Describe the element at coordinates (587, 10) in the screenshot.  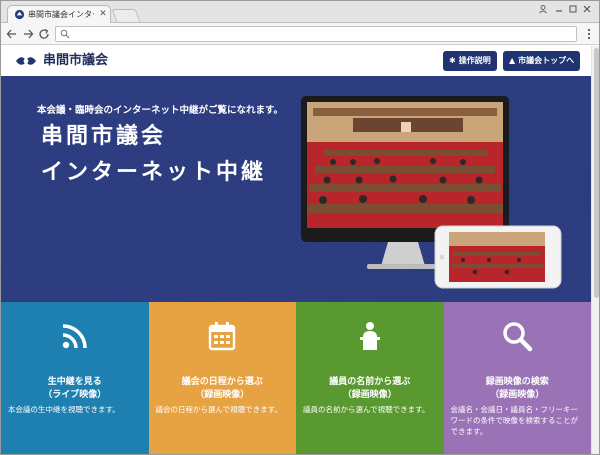
I see `close-window-icon` at that location.